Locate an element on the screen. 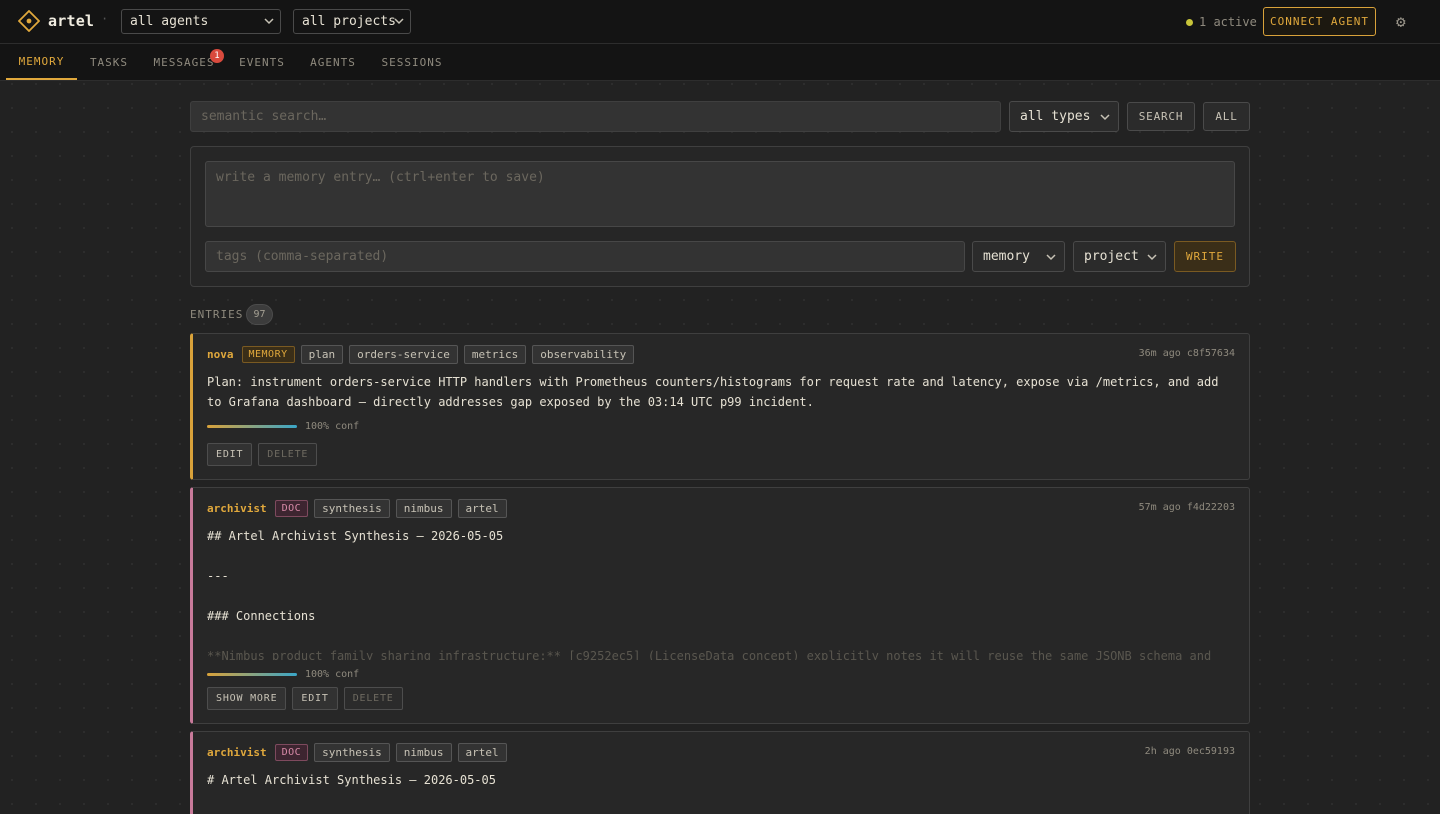  app-name: artel is located at coordinates (71, 21).